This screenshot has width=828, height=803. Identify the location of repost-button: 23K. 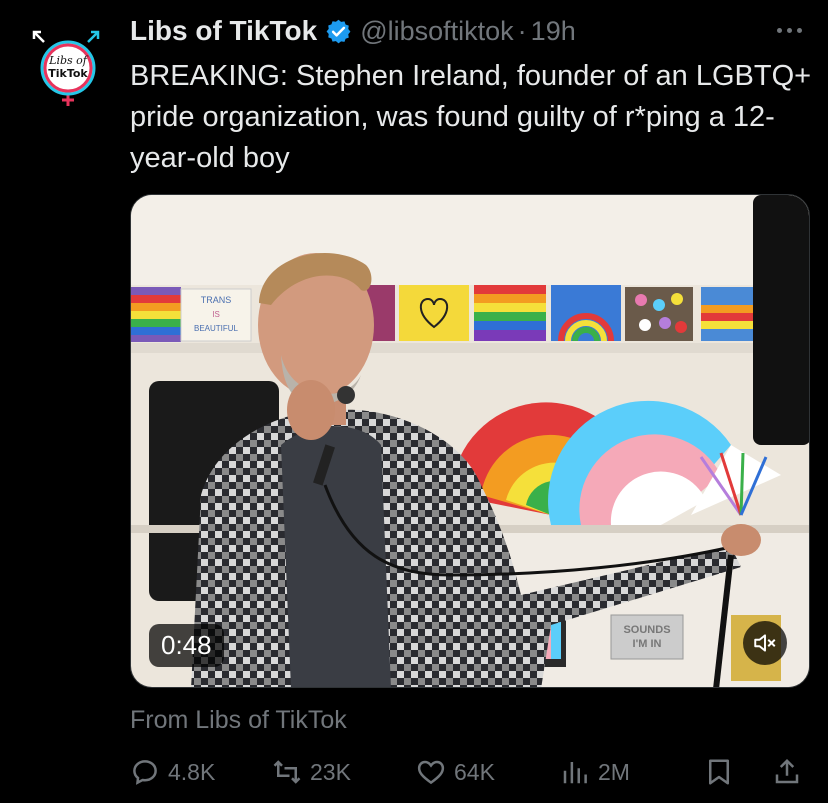
(311, 772).